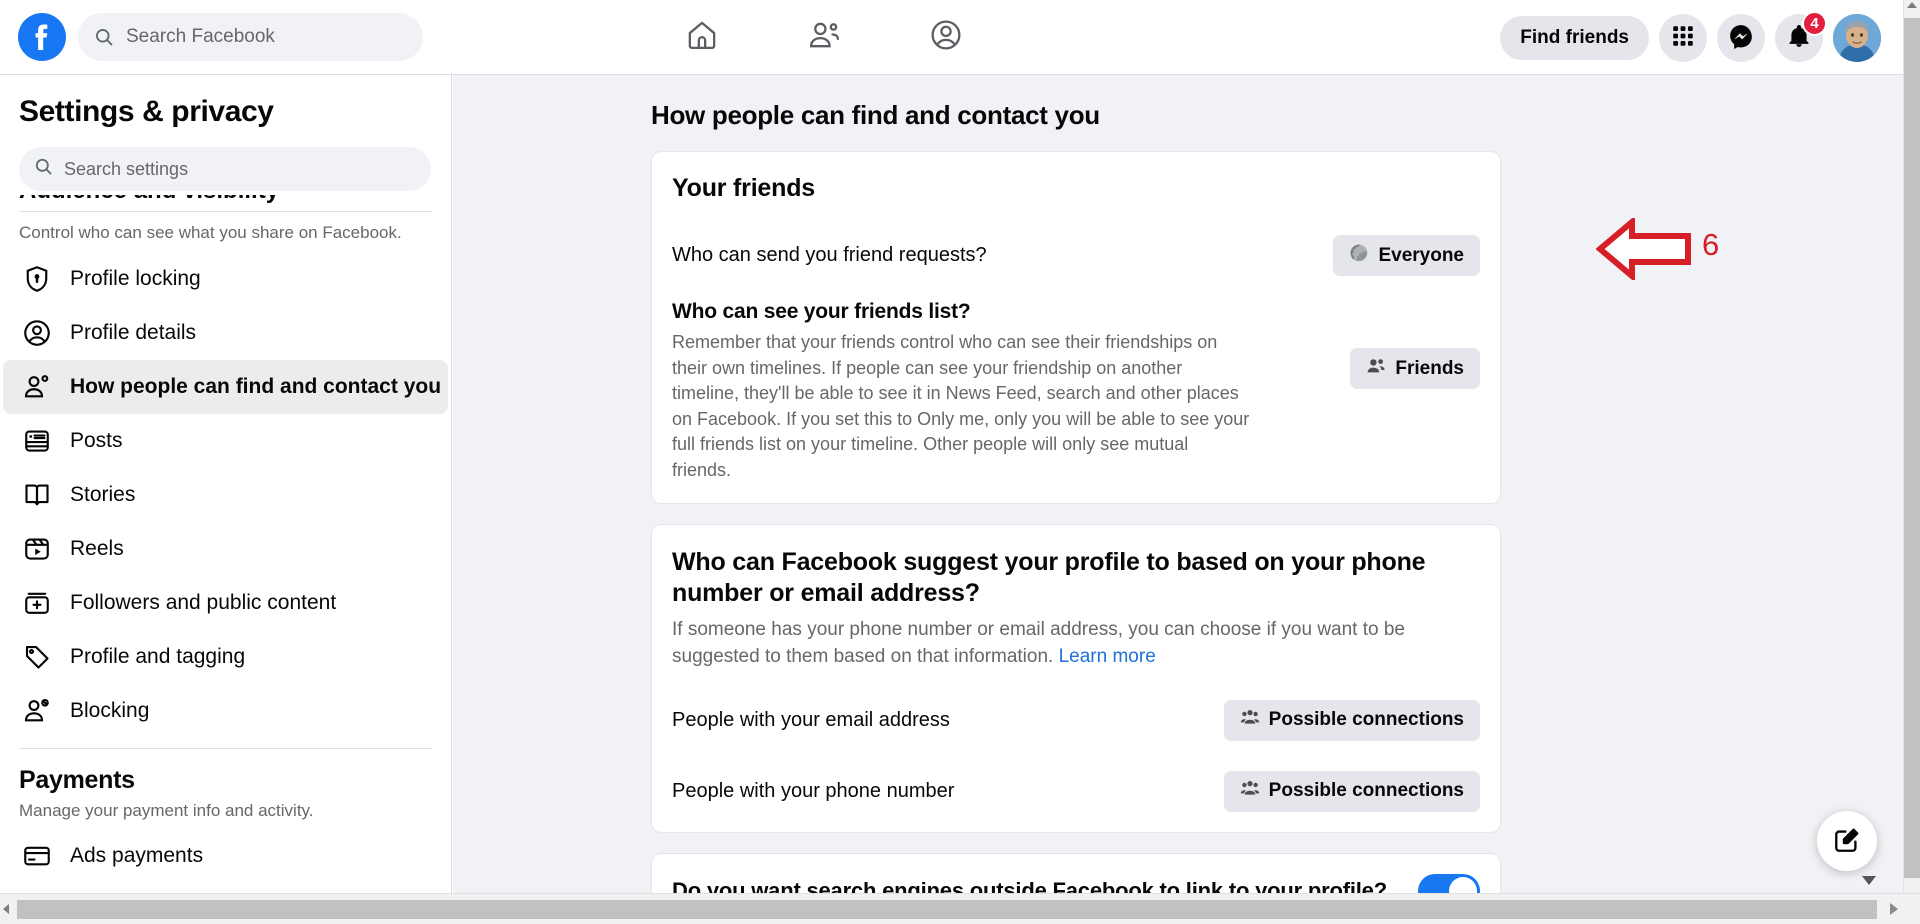  Describe the element at coordinates (1801, 36) in the screenshot. I see `notifications-button: 4` at that location.